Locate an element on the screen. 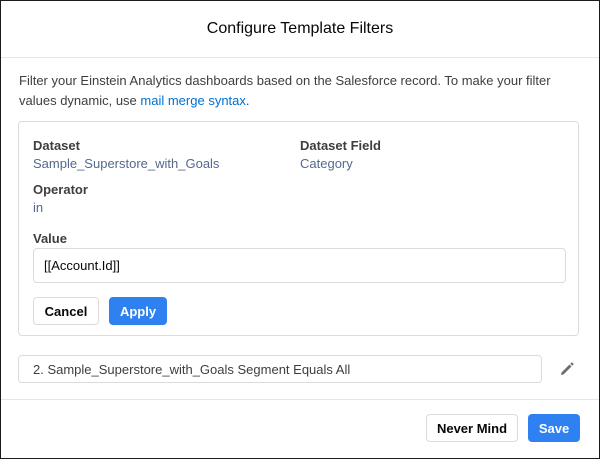 The height and width of the screenshot is (459, 600). modal-title: Configure Template Filters is located at coordinates (300, 28).